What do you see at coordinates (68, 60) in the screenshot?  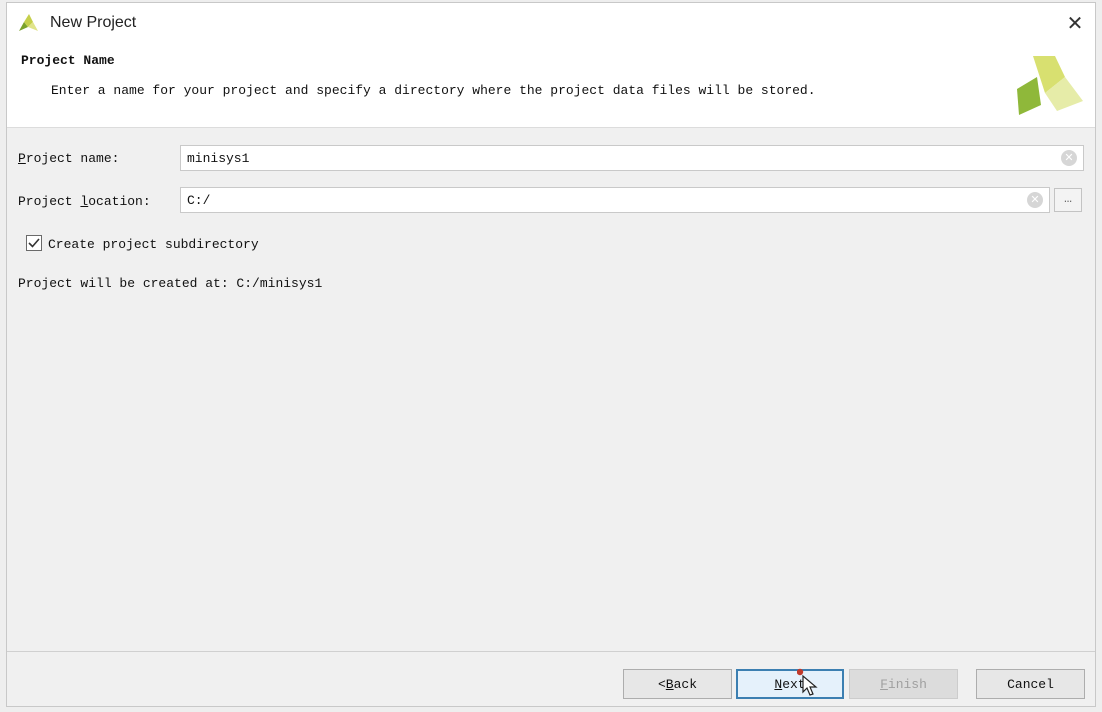 I see `page-title: Project Name` at bounding box center [68, 60].